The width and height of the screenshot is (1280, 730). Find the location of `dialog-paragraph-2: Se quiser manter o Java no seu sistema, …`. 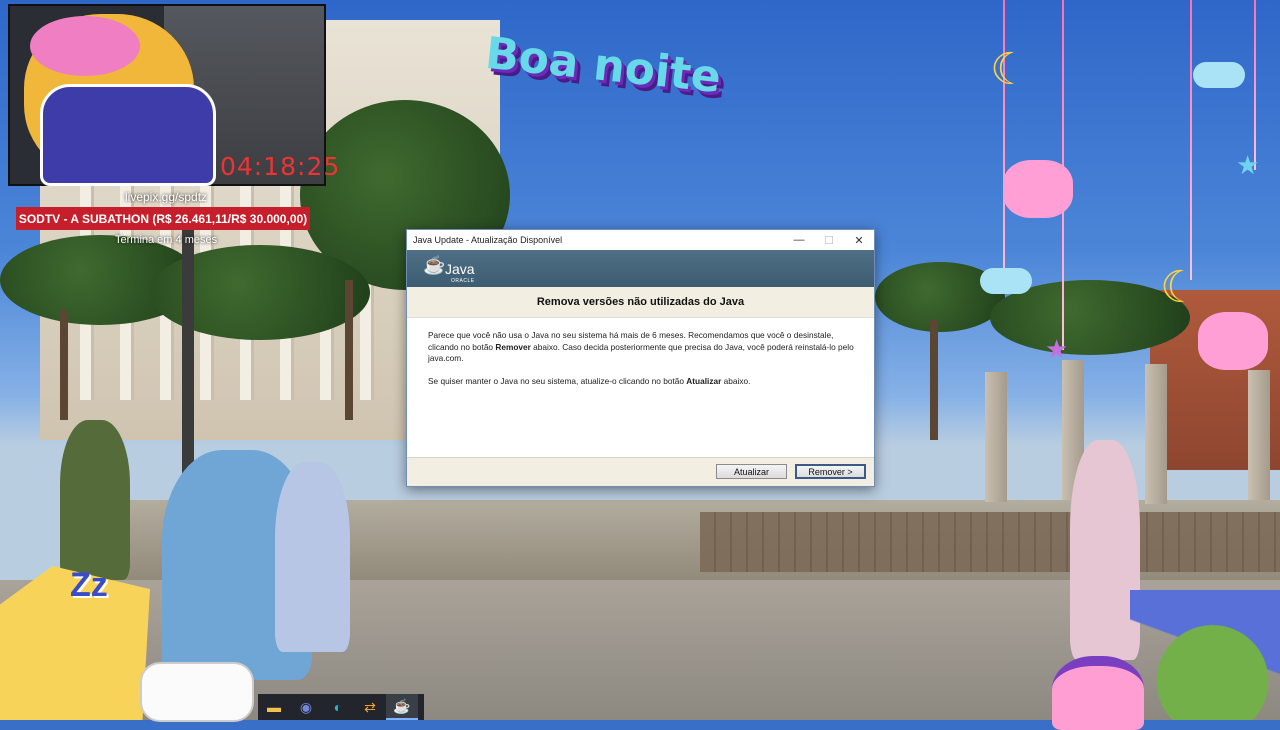

dialog-paragraph-2: Se quiser manter o Java no seu sistema, … is located at coordinates (589, 380).